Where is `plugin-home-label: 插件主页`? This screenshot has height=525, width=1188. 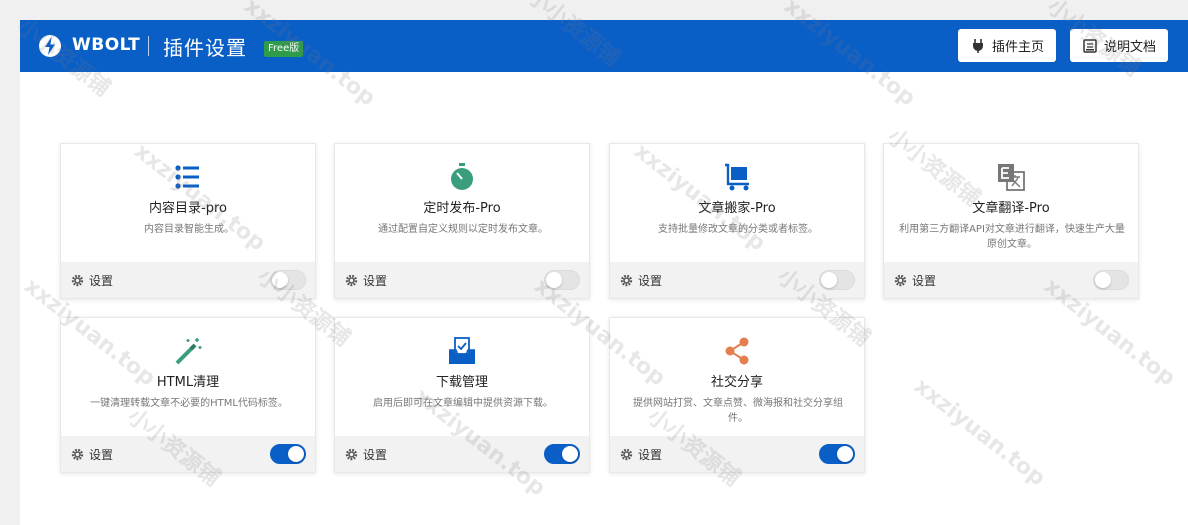 plugin-home-label: 插件主页 is located at coordinates (1018, 47).